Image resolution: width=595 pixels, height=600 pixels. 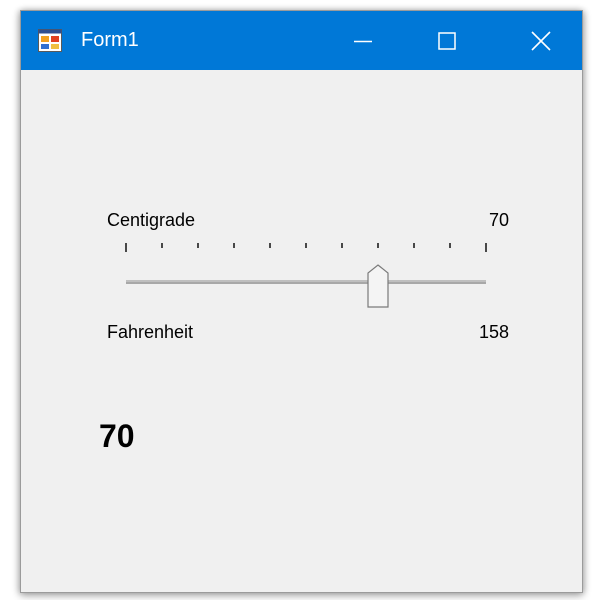 I want to click on maximize-button, so click(x=447, y=40).